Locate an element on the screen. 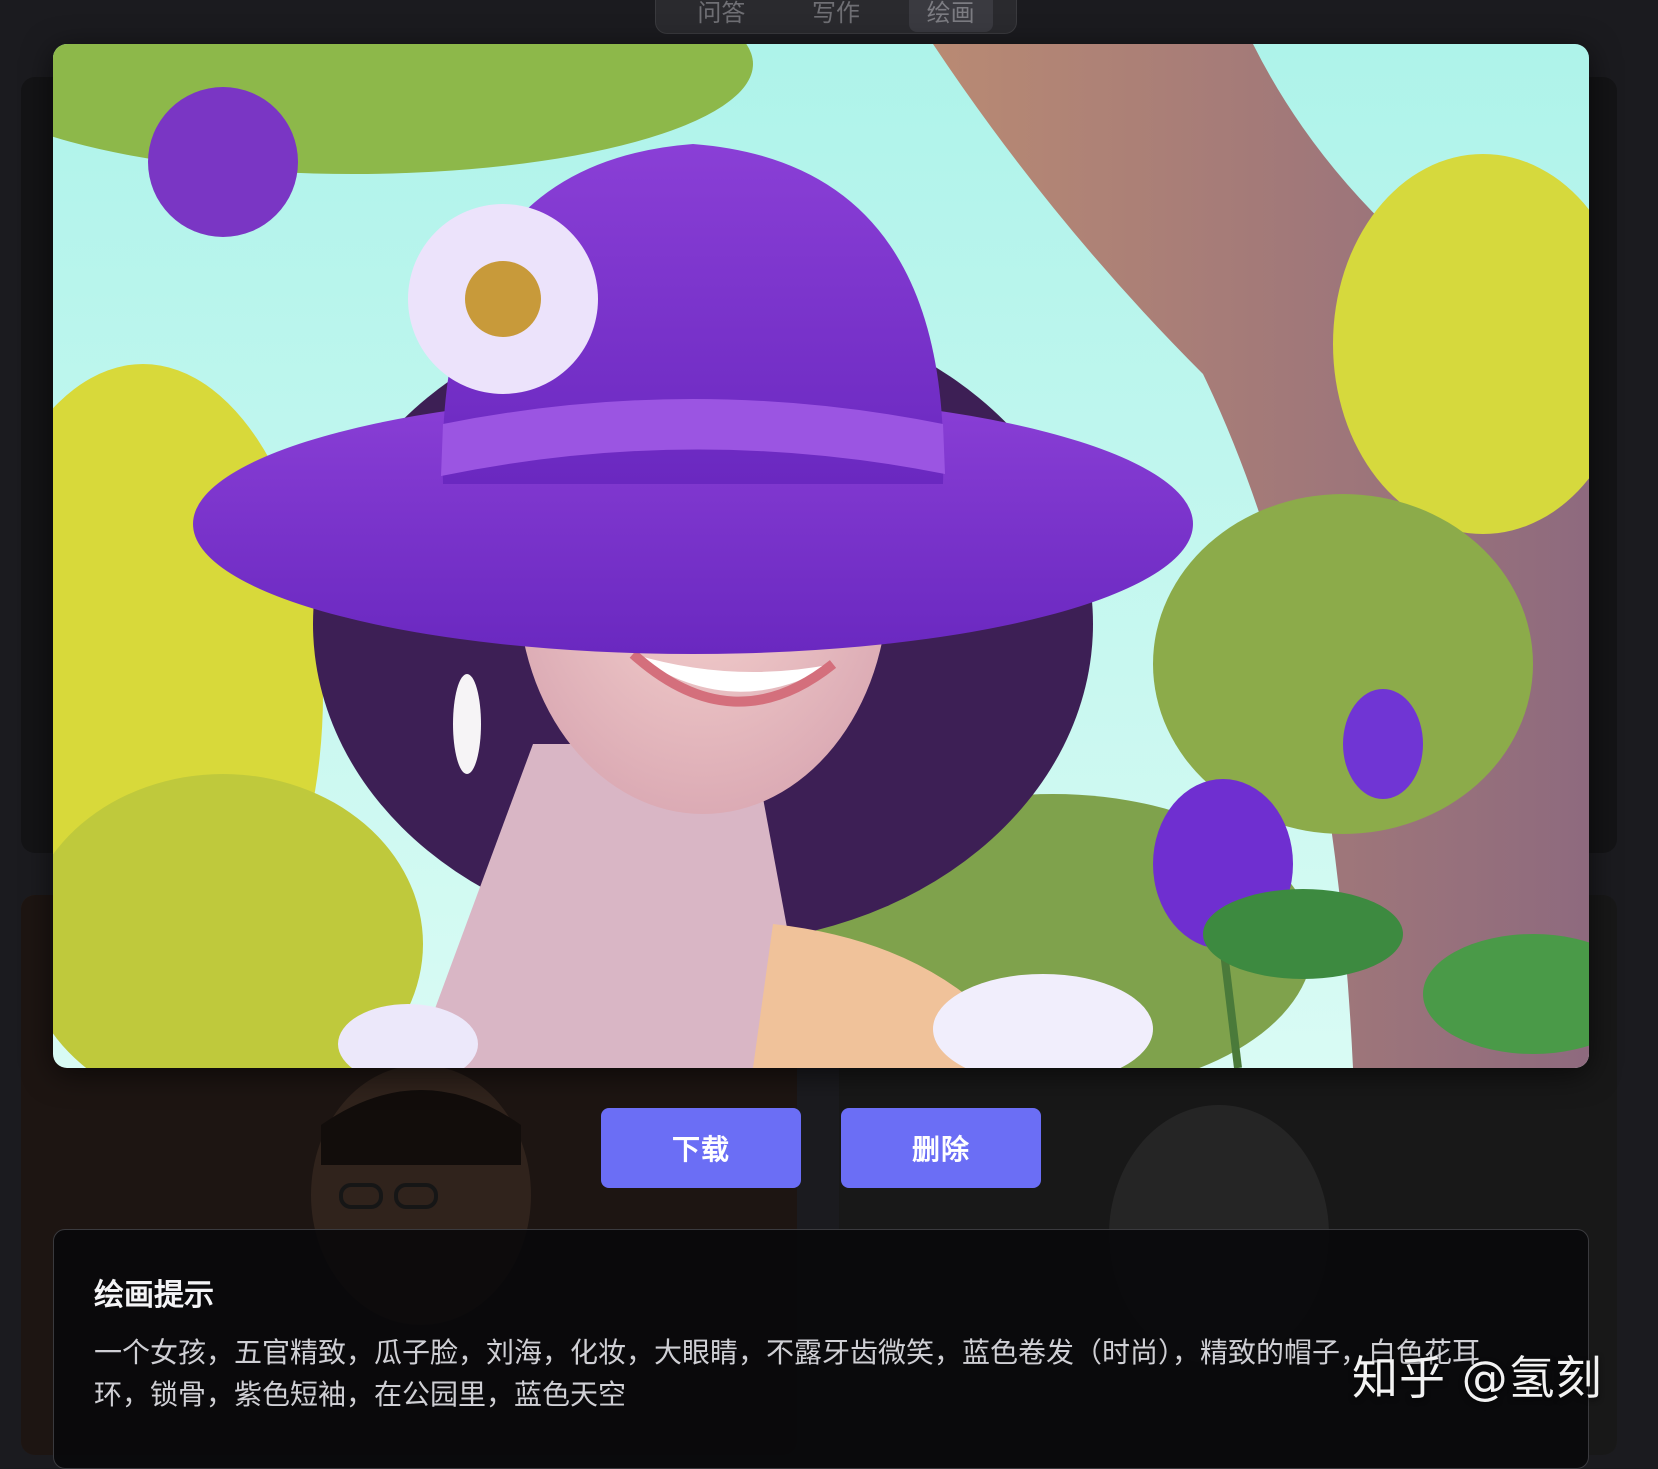 The image size is (1658, 1469). tab-writing: 写作 is located at coordinates (836, 16).